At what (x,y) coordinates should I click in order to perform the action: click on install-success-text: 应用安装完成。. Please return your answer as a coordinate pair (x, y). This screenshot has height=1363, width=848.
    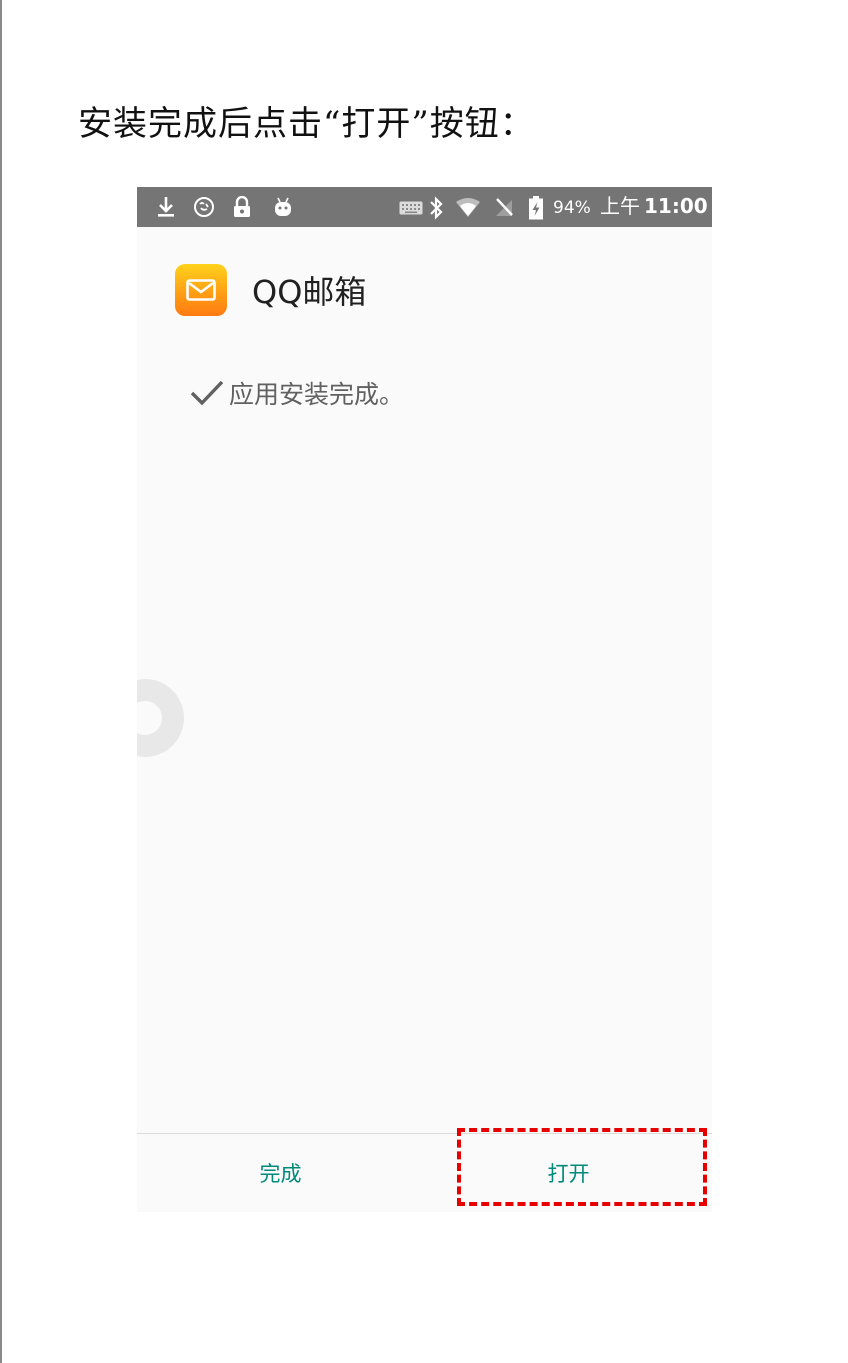
    Looking at the image, I should click on (317, 394).